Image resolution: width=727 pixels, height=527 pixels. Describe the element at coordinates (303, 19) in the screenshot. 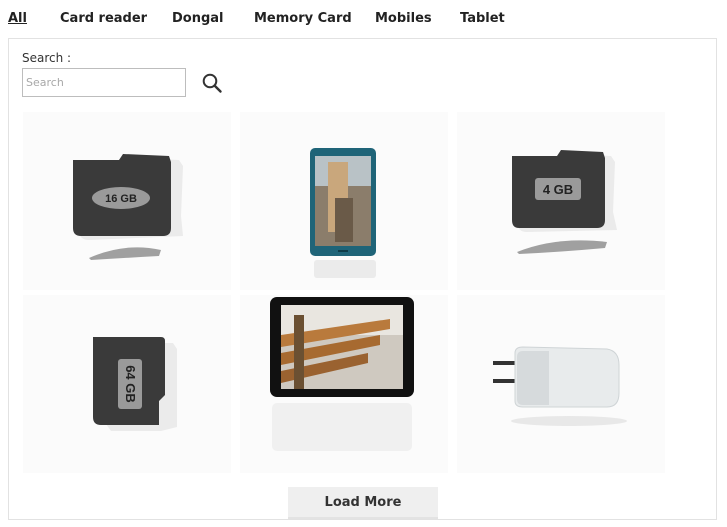

I see `tab-memory-card: Memory Card` at that location.